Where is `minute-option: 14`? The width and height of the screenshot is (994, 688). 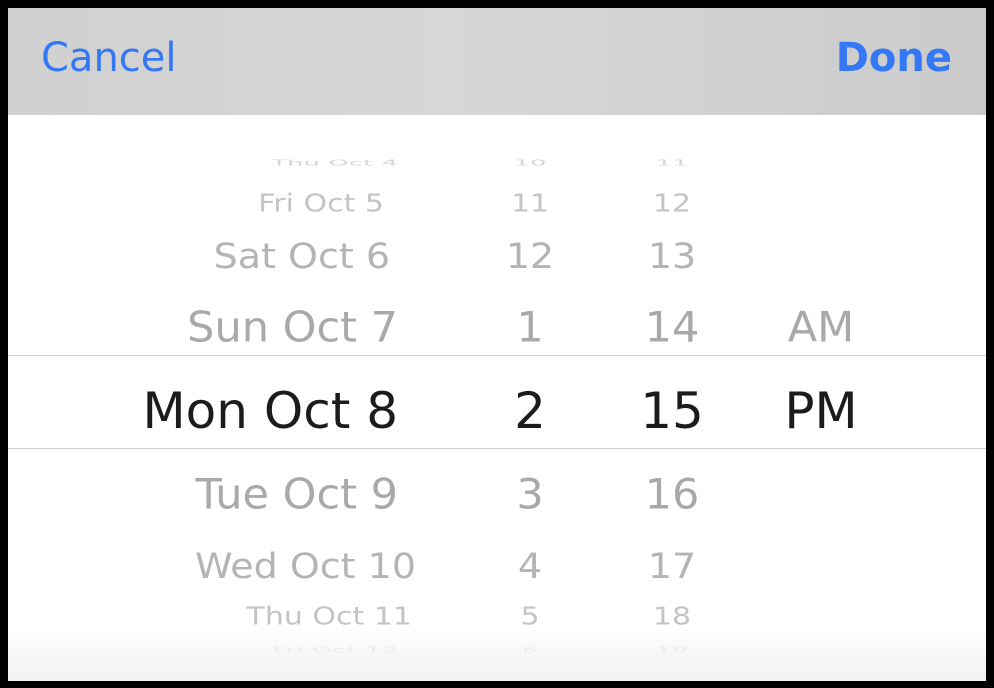
minute-option: 14 is located at coordinates (672, 327).